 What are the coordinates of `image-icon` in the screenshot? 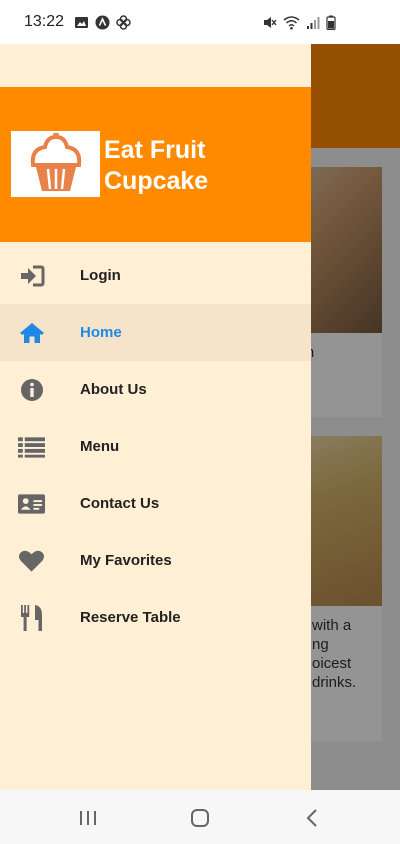 It's located at (81, 22).